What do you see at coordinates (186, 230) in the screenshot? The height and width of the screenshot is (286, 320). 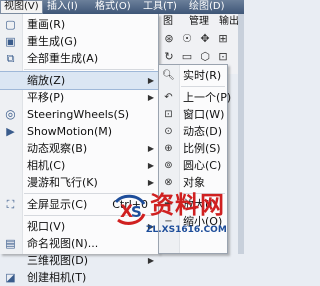 I see `watermark-url: ZL.XS1616.COM` at bounding box center [186, 230].